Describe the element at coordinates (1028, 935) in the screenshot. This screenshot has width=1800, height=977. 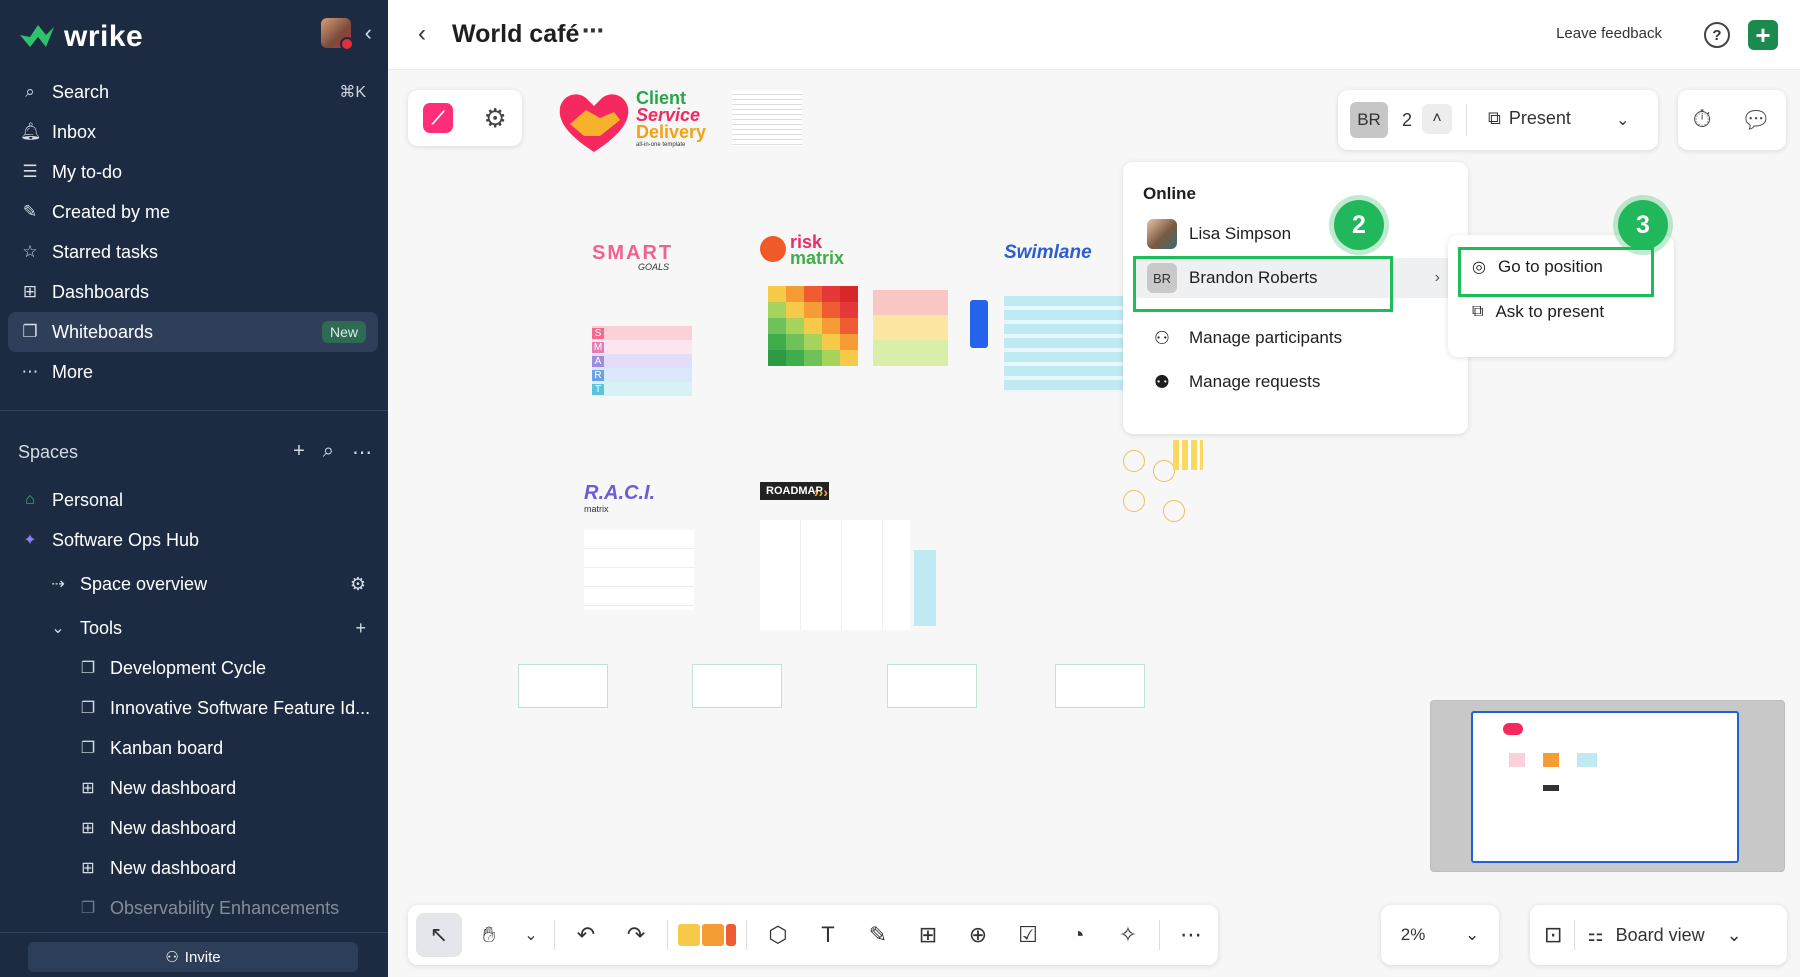
I see `task-tool: ☑` at that location.